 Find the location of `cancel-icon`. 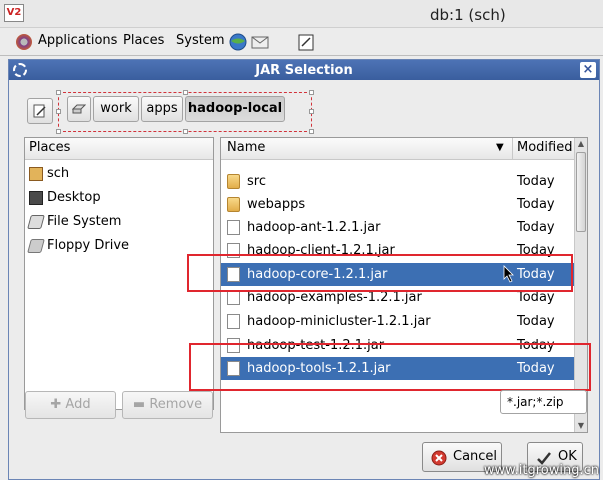

cancel-icon is located at coordinates (439, 458).